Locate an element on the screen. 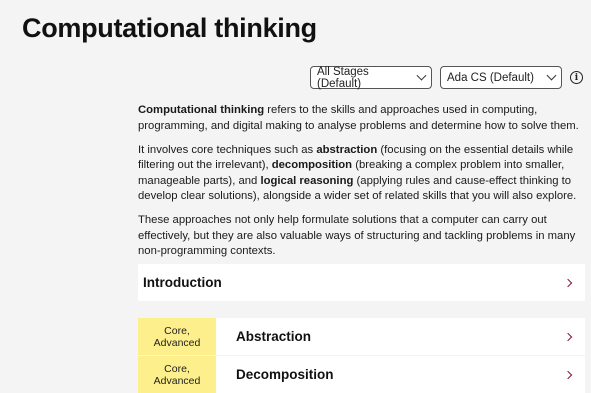 The width and height of the screenshot is (591, 393). topic-card-decomposition: Core, Advanced Decomposition is located at coordinates (361, 374).